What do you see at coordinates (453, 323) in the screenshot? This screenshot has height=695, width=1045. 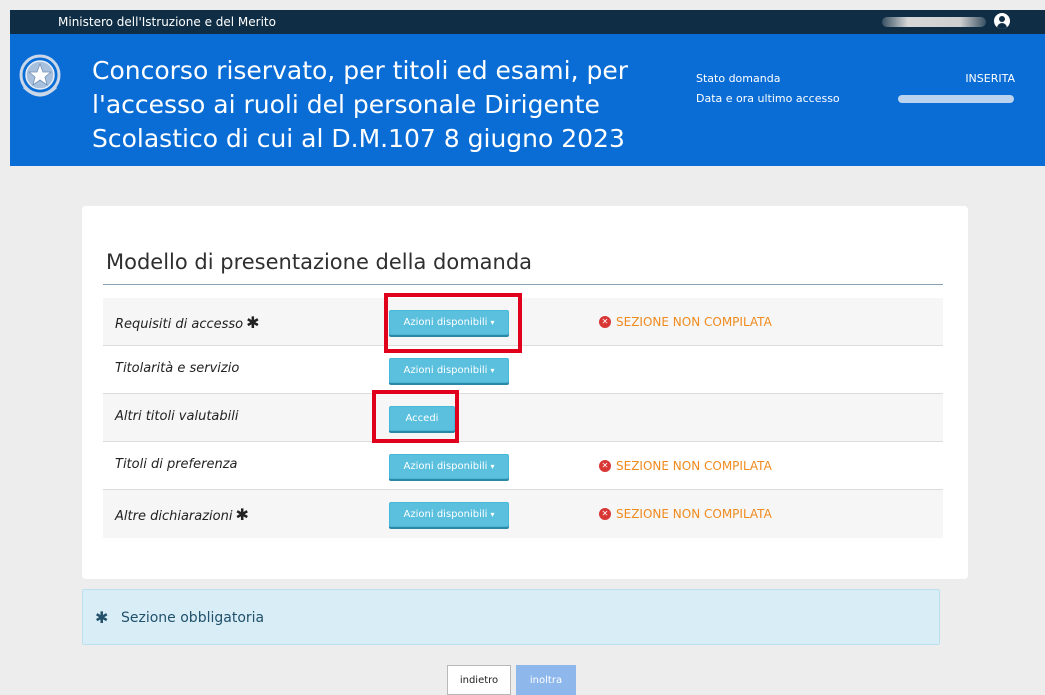 I see `highlight-box-requisiti` at bounding box center [453, 323].